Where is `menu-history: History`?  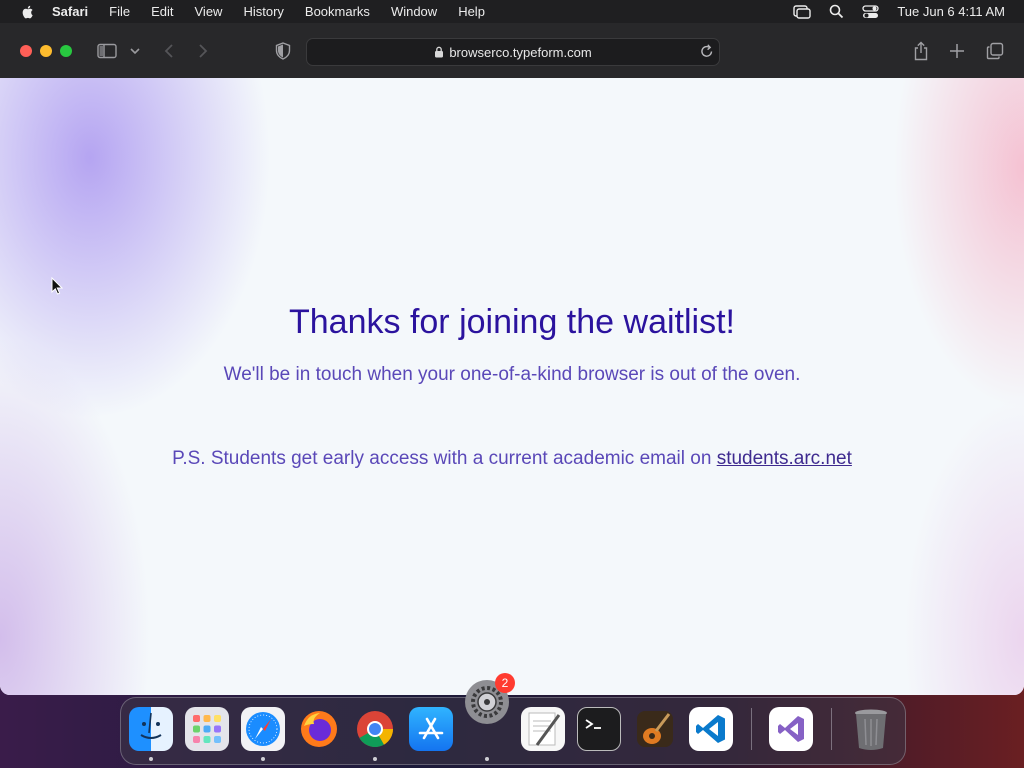 menu-history: History is located at coordinates (263, 11).